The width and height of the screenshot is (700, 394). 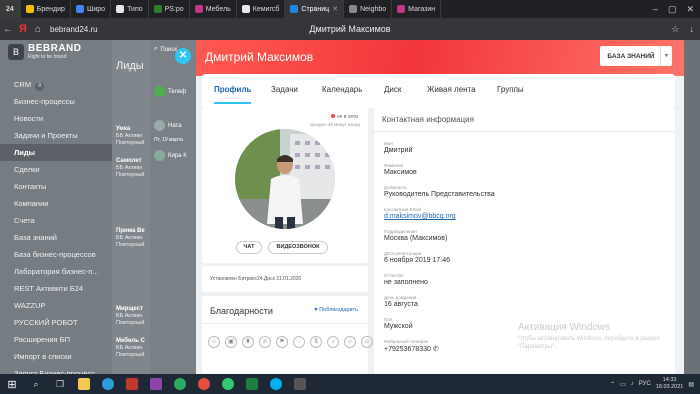 What do you see at coordinates (299, 342) in the screenshot?
I see `heart-badge-icon: ♡` at bounding box center [299, 342].